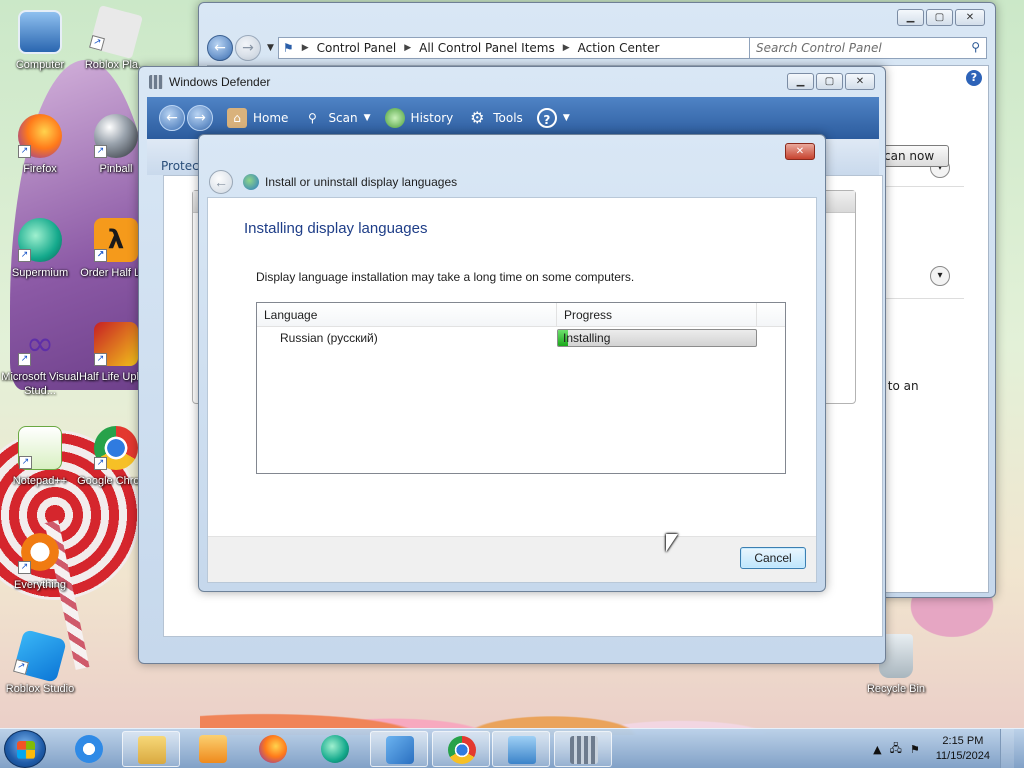  Describe the element at coordinates (40, 41) in the screenshot. I see `desktop-icon-computer: Computer` at that location.